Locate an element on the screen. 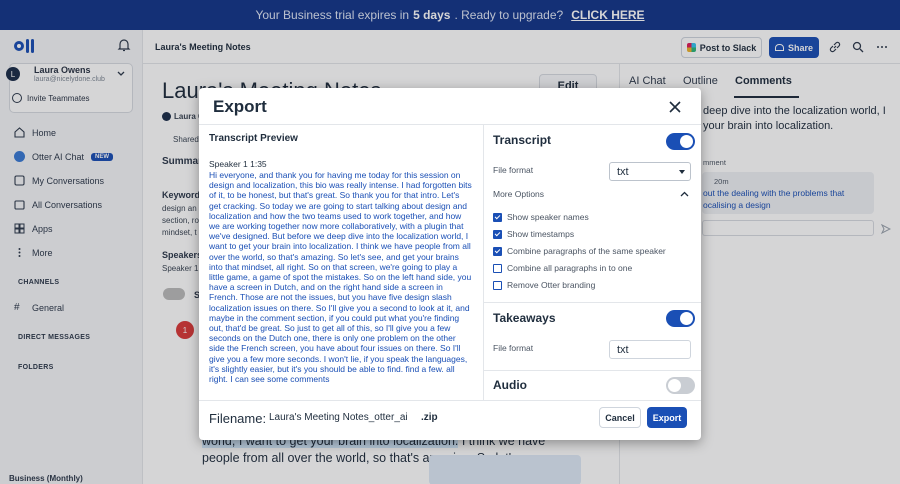 The width and height of the screenshot is (900, 484). audio-toggle is located at coordinates (680, 385).